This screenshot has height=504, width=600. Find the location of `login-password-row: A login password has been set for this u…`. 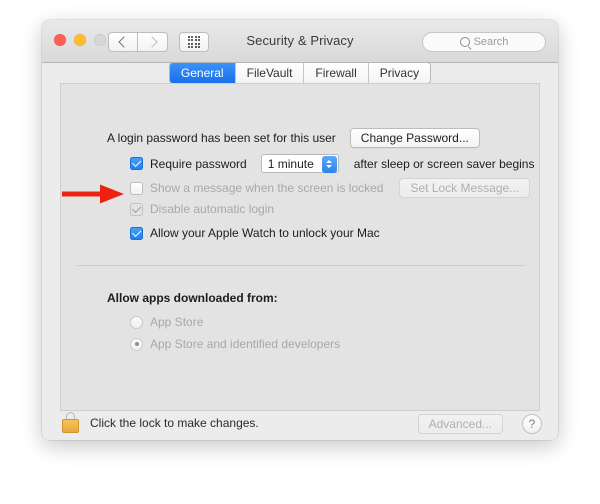

login-password-row: A login password has been set for this u… is located at coordinates (293, 138).